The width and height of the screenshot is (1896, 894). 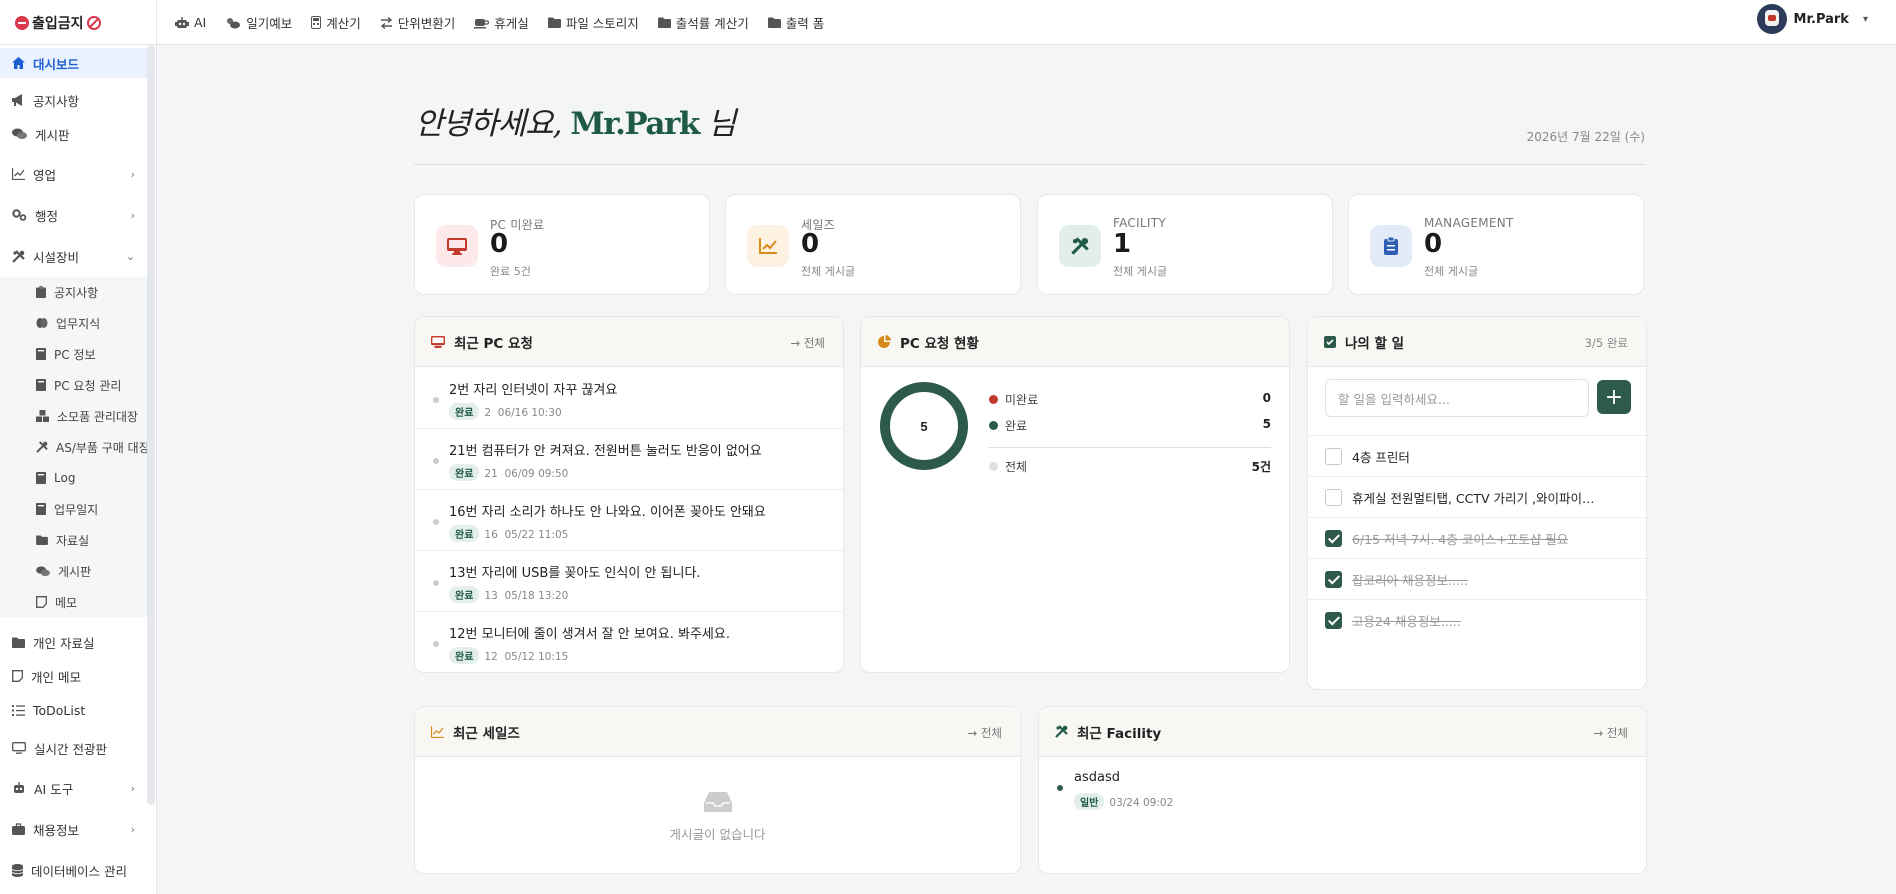 I want to click on sidebar-item-live-board: 실시간 전광판, so click(x=73, y=748).